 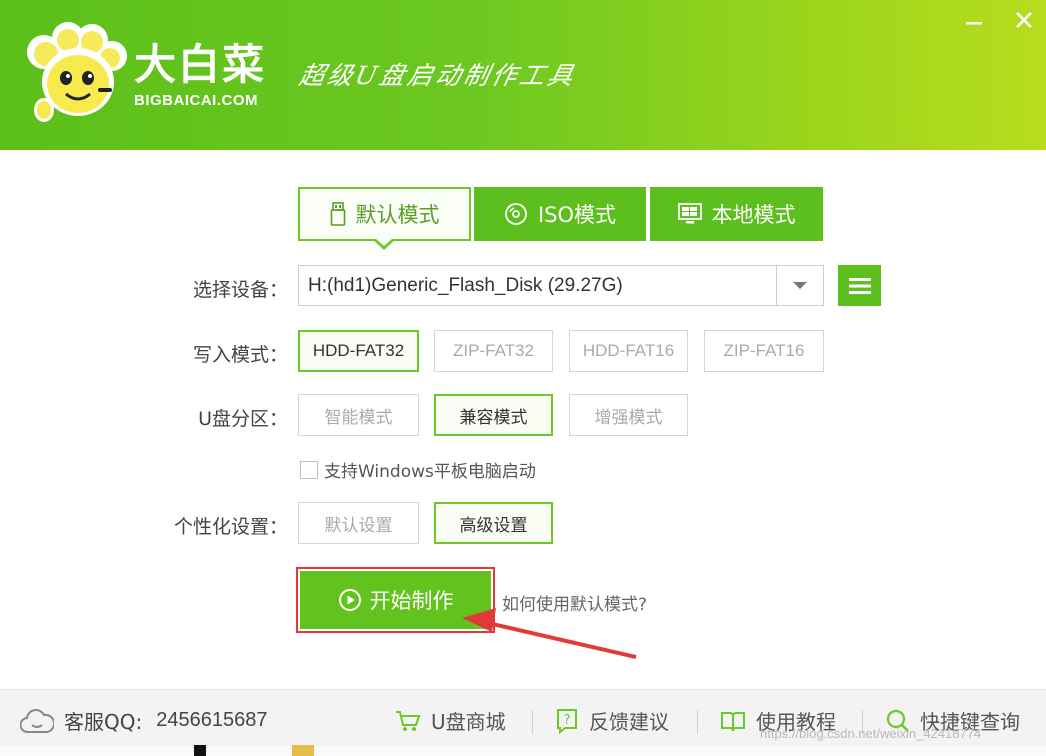 What do you see at coordinates (430, 472) in the screenshot?
I see `tablet-boot-label: 支持Windows平板电脑启动` at bounding box center [430, 472].